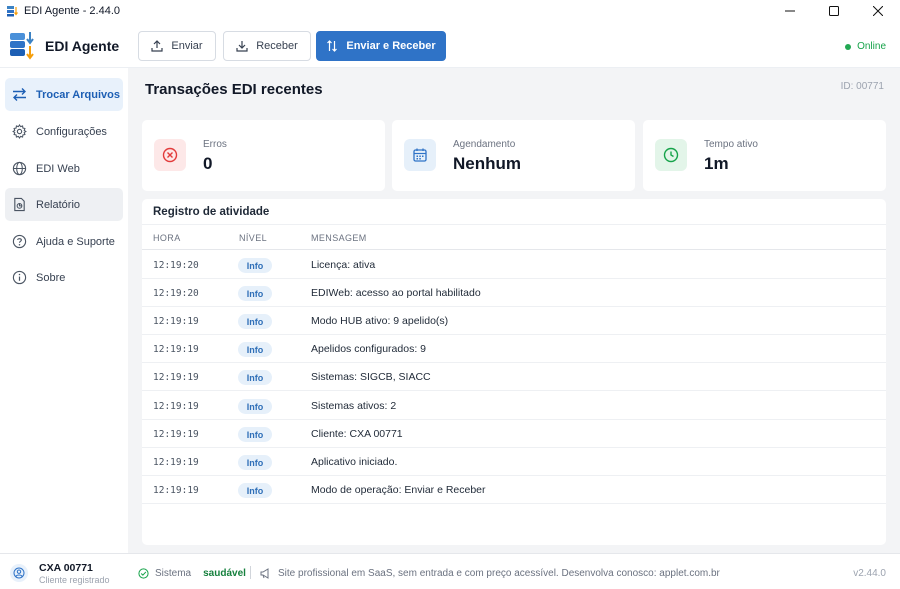 This screenshot has width=900, height=589. What do you see at coordinates (514, 349) in the screenshot?
I see `table-row: 12:19:19 Info Apelidos configurados: 9` at bounding box center [514, 349].